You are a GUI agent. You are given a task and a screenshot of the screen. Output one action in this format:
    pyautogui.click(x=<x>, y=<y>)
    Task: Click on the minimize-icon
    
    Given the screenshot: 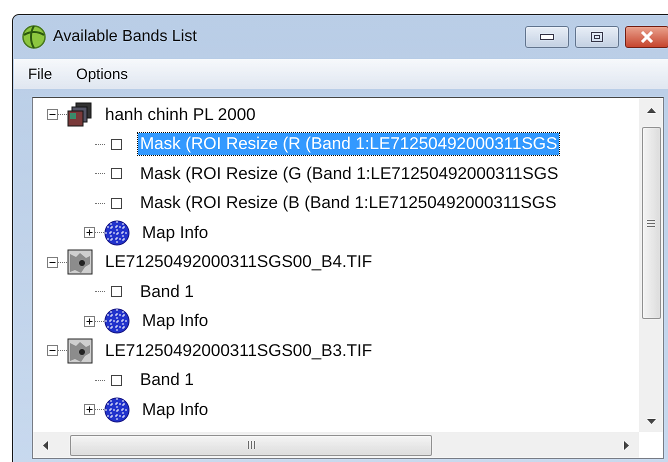 What is the action you would take?
    pyautogui.click(x=547, y=37)
    